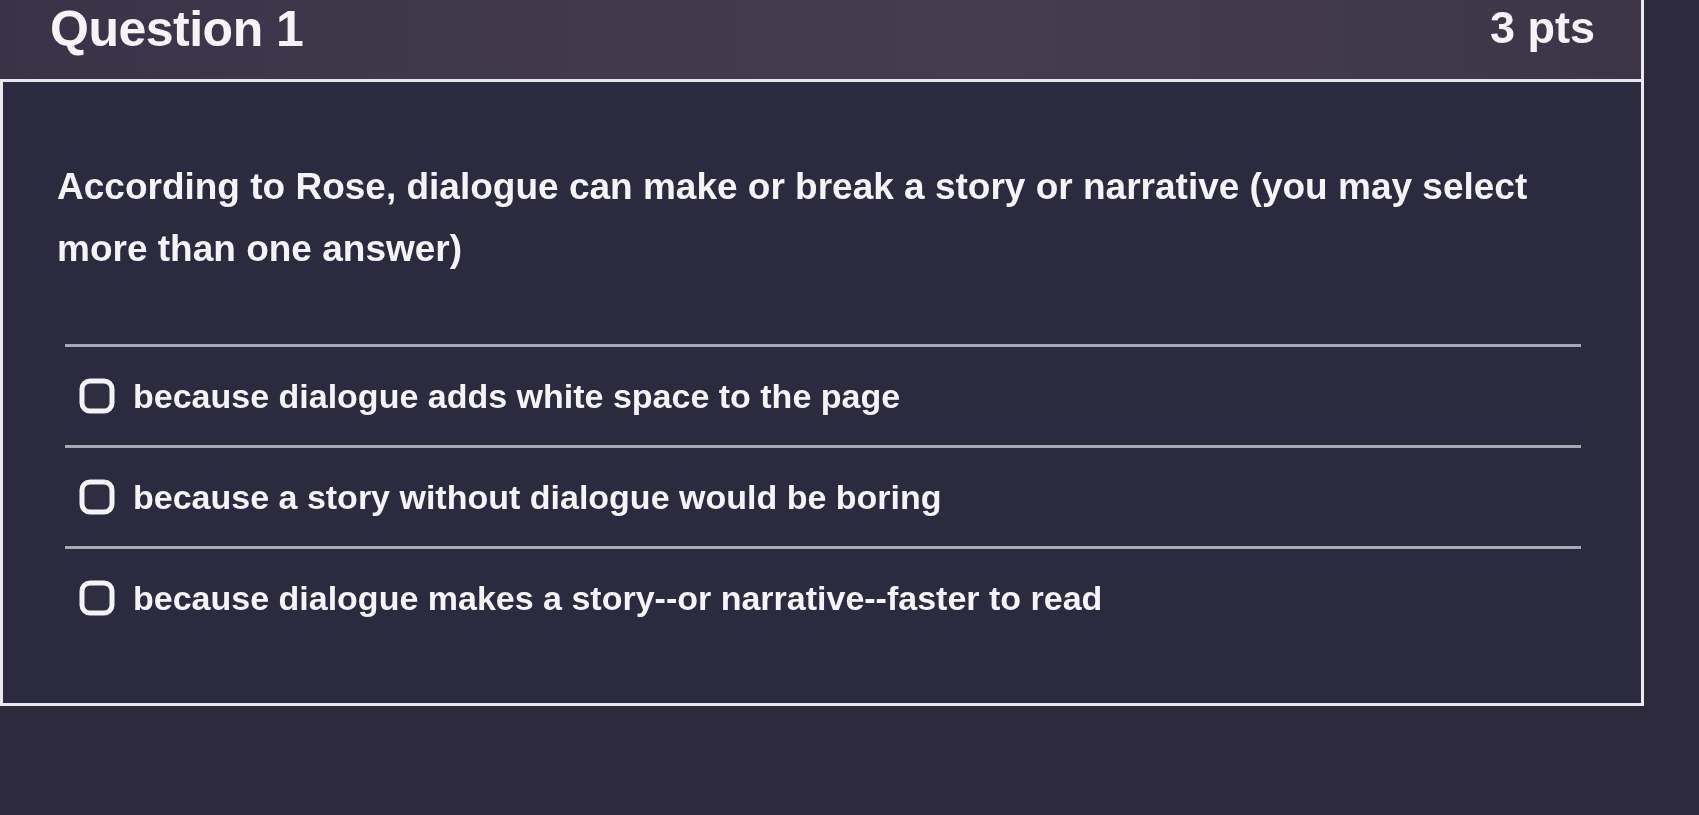  Describe the element at coordinates (793, 218) in the screenshot. I see `question-text: According to Rose, dialogue can make or break a story or narrative (you may select more than one answer)` at that location.